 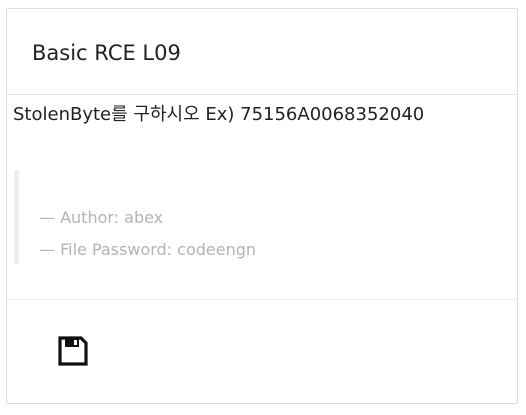 I want to click on save-button, so click(x=73, y=351).